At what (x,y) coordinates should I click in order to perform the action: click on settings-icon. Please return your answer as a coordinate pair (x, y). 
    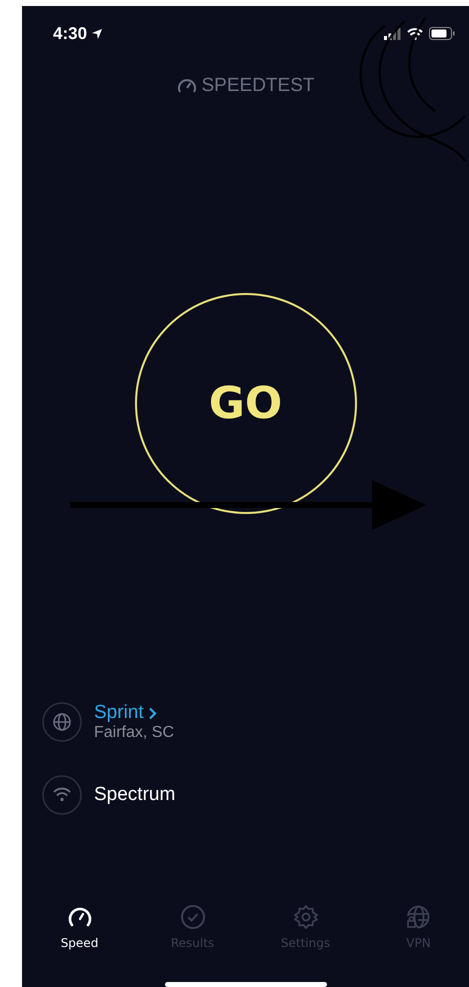
    Looking at the image, I should click on (305, 917).